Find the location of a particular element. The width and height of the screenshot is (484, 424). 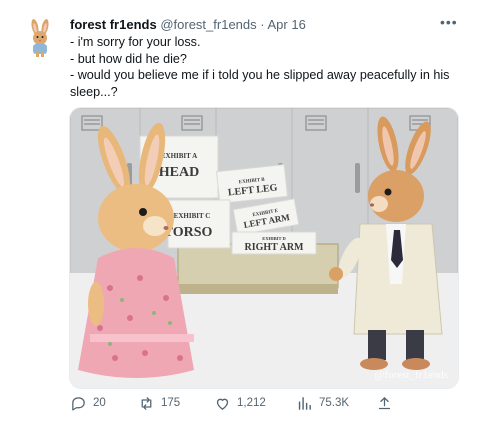

block-rightarm-small: EXHIBIT D is located at coordinates (274, 238).